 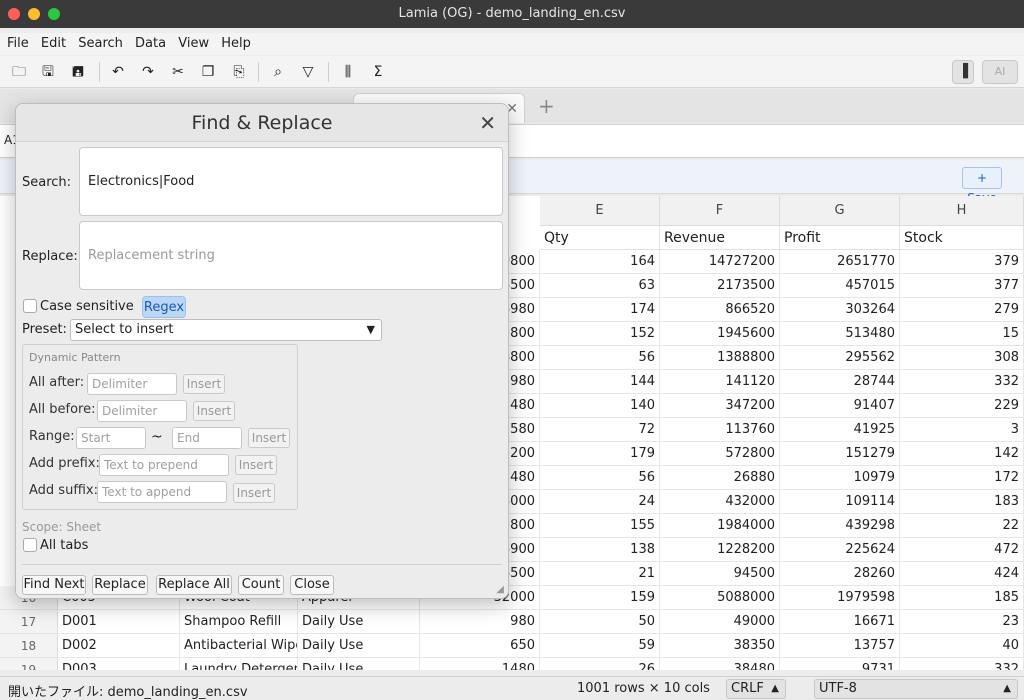 What do you see at coordinates (600, 598) in the screenshot?
I see `table-cell: 159` at bounding box center [600, 598].